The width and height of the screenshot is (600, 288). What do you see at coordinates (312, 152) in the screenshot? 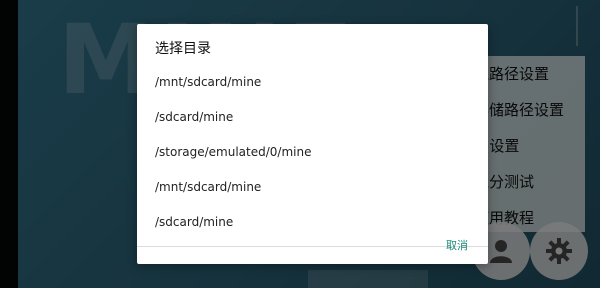
I see `list-item: /storage/emulated/0/mine` at bounding box center [312, 152].